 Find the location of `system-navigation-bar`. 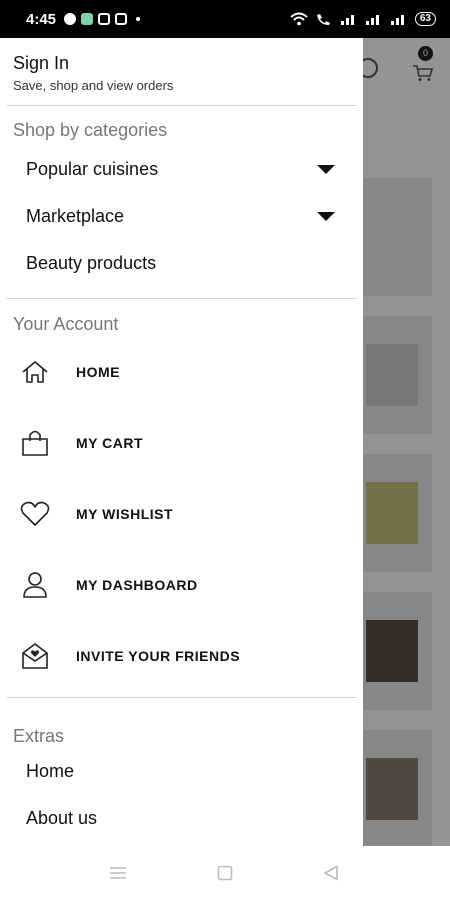

system-navigation-bar is located at coordinates (225, 873).